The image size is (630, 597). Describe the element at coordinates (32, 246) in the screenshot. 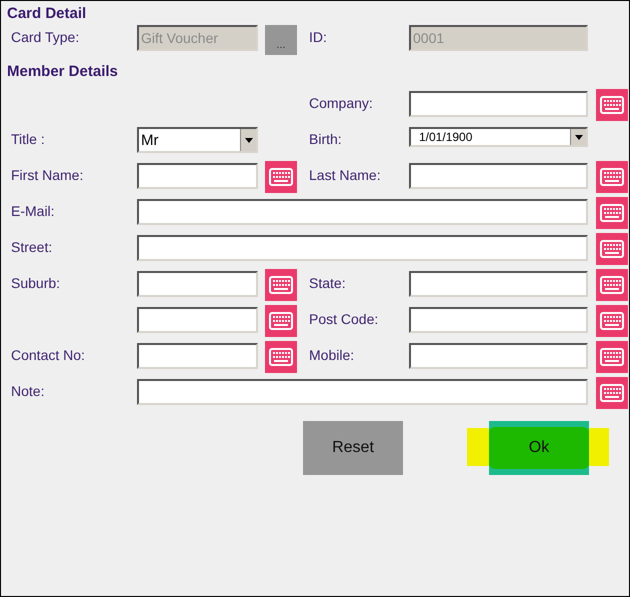

I see `field-label: Street:` at that location.